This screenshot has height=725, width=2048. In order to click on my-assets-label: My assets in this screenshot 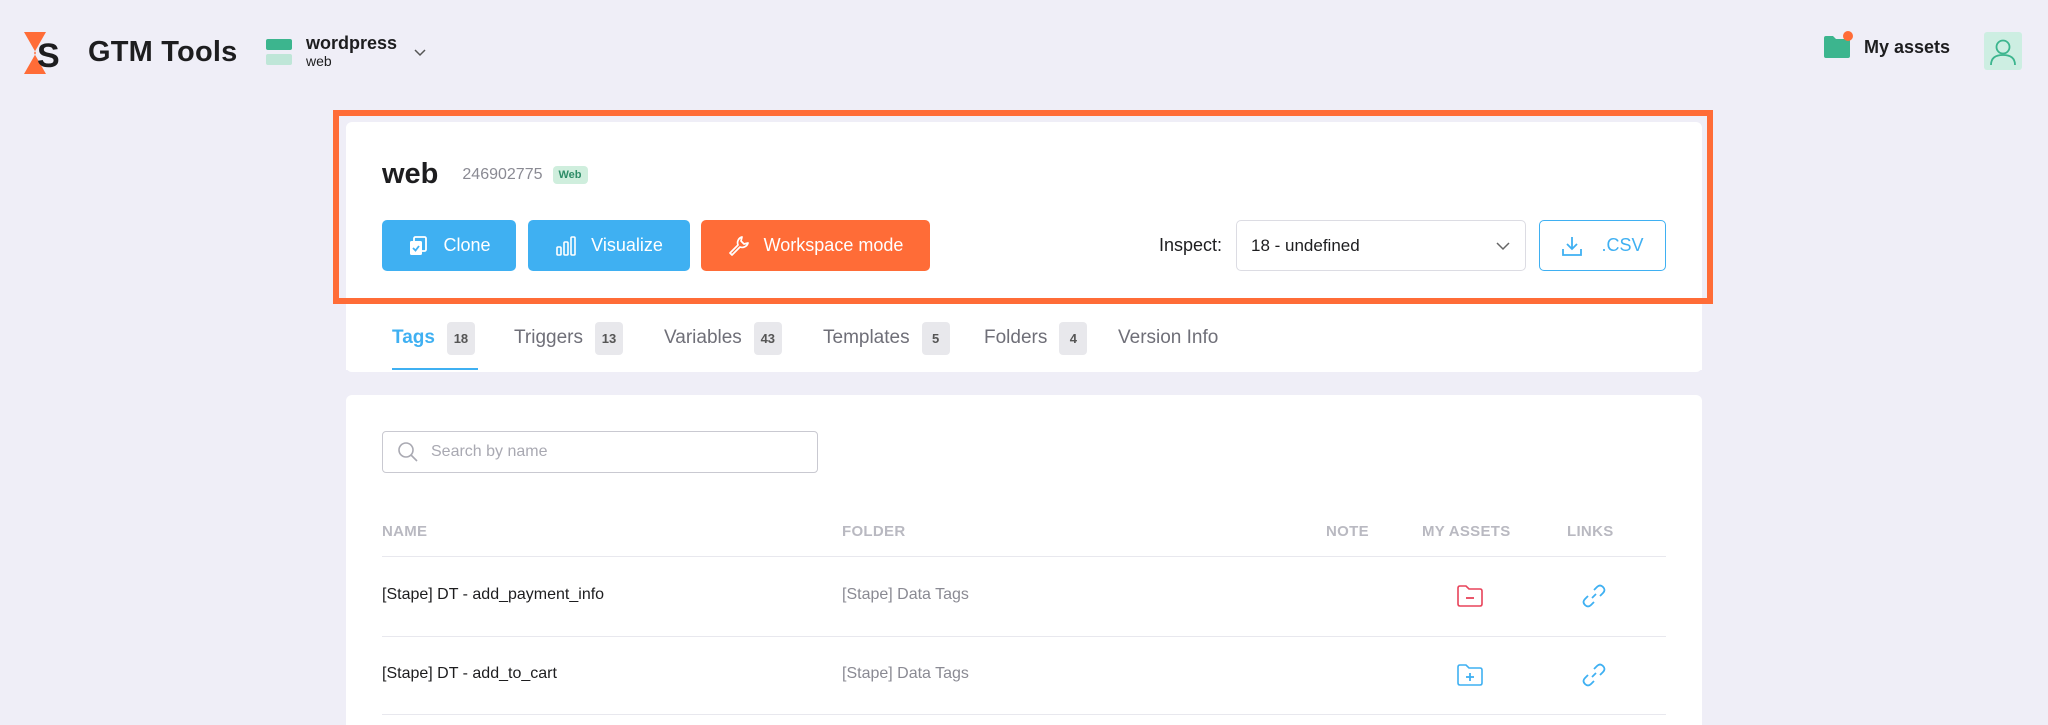, I will do `click(1907, 46)`.